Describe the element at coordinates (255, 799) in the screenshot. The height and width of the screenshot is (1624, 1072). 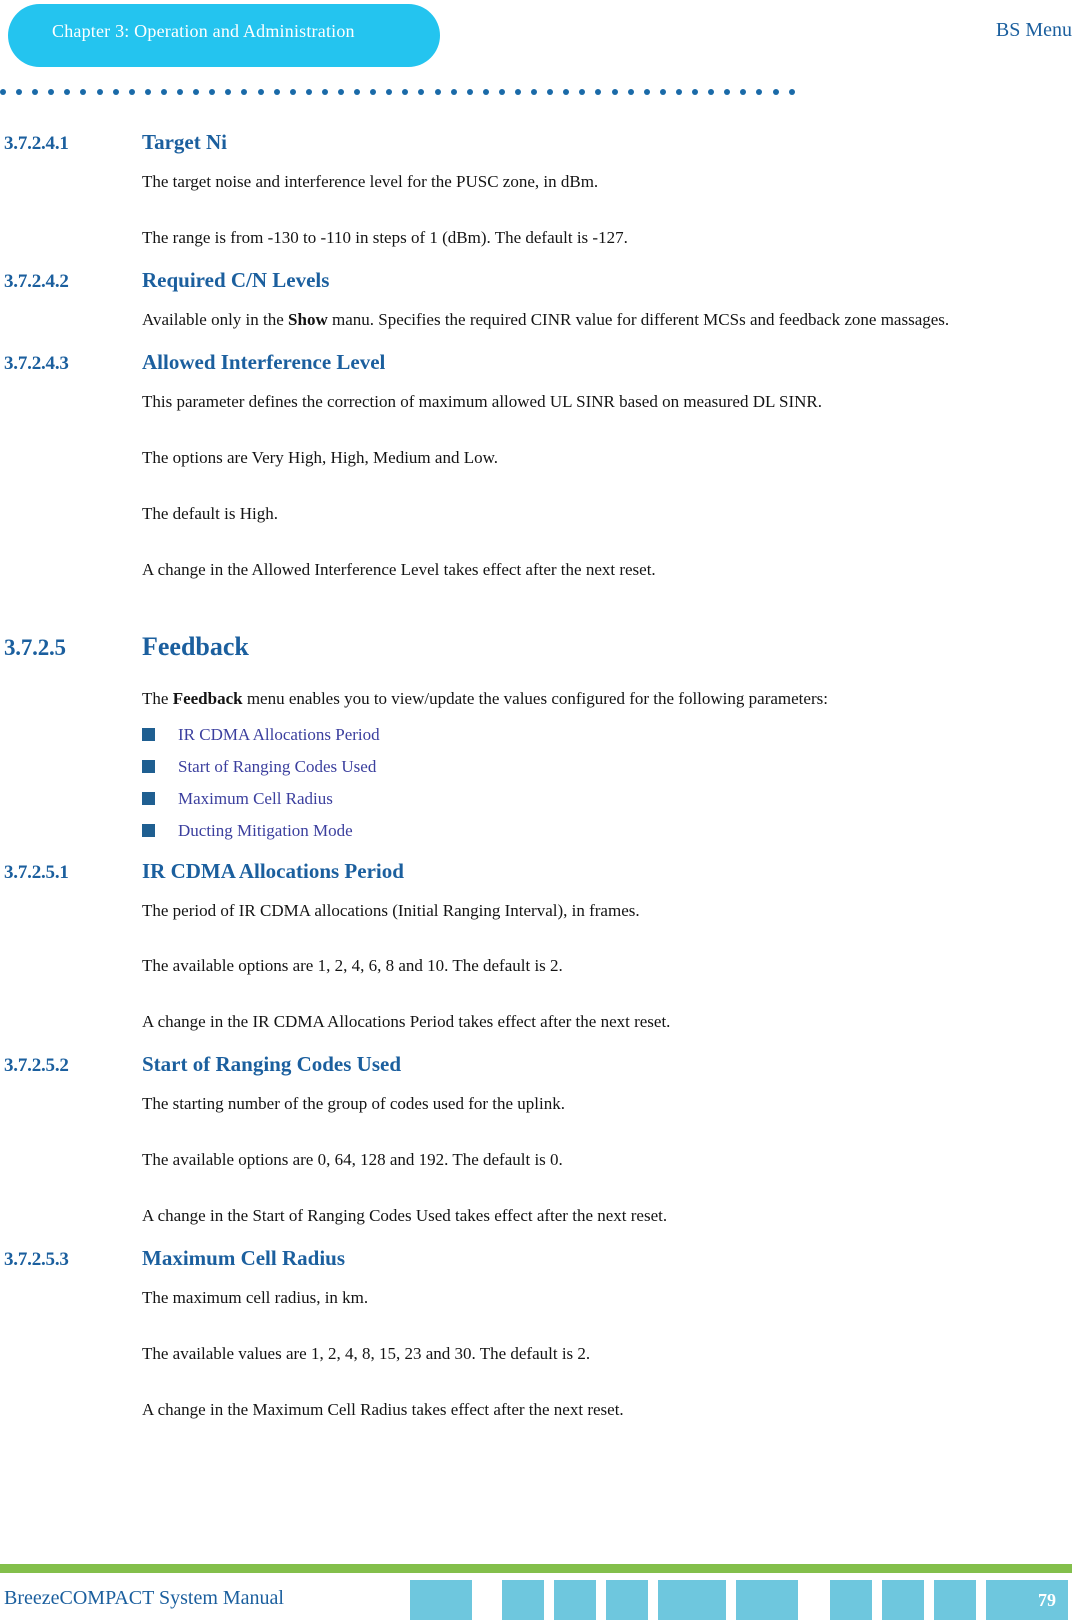
I see `cross-reference-link: Maximum Cell Radius` at that location.